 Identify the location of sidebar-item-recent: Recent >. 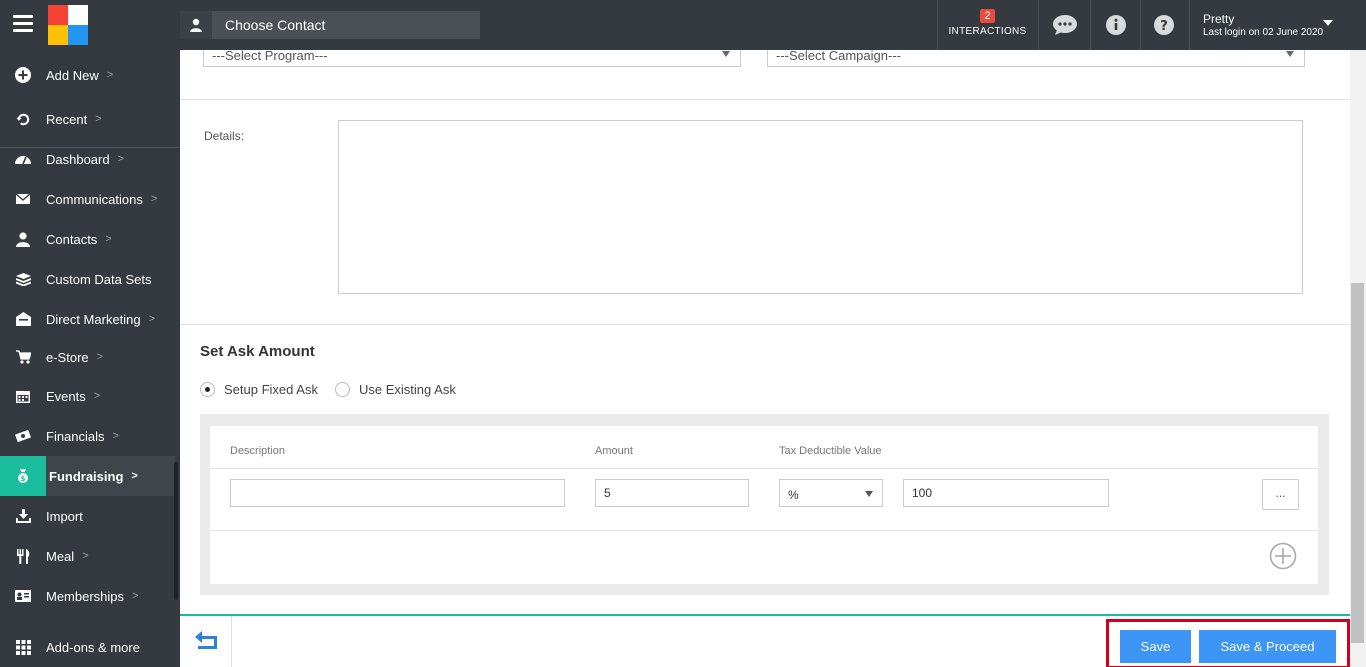
(87, 119).